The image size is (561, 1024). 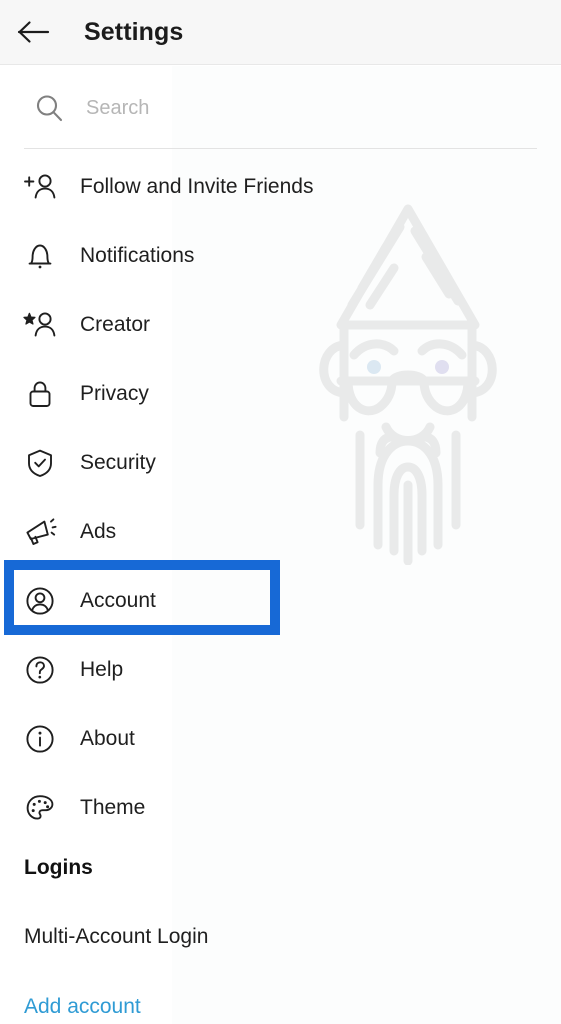 I want to click on multi-account-login-row: Multi-Account Login, so click(x=116, y=937).